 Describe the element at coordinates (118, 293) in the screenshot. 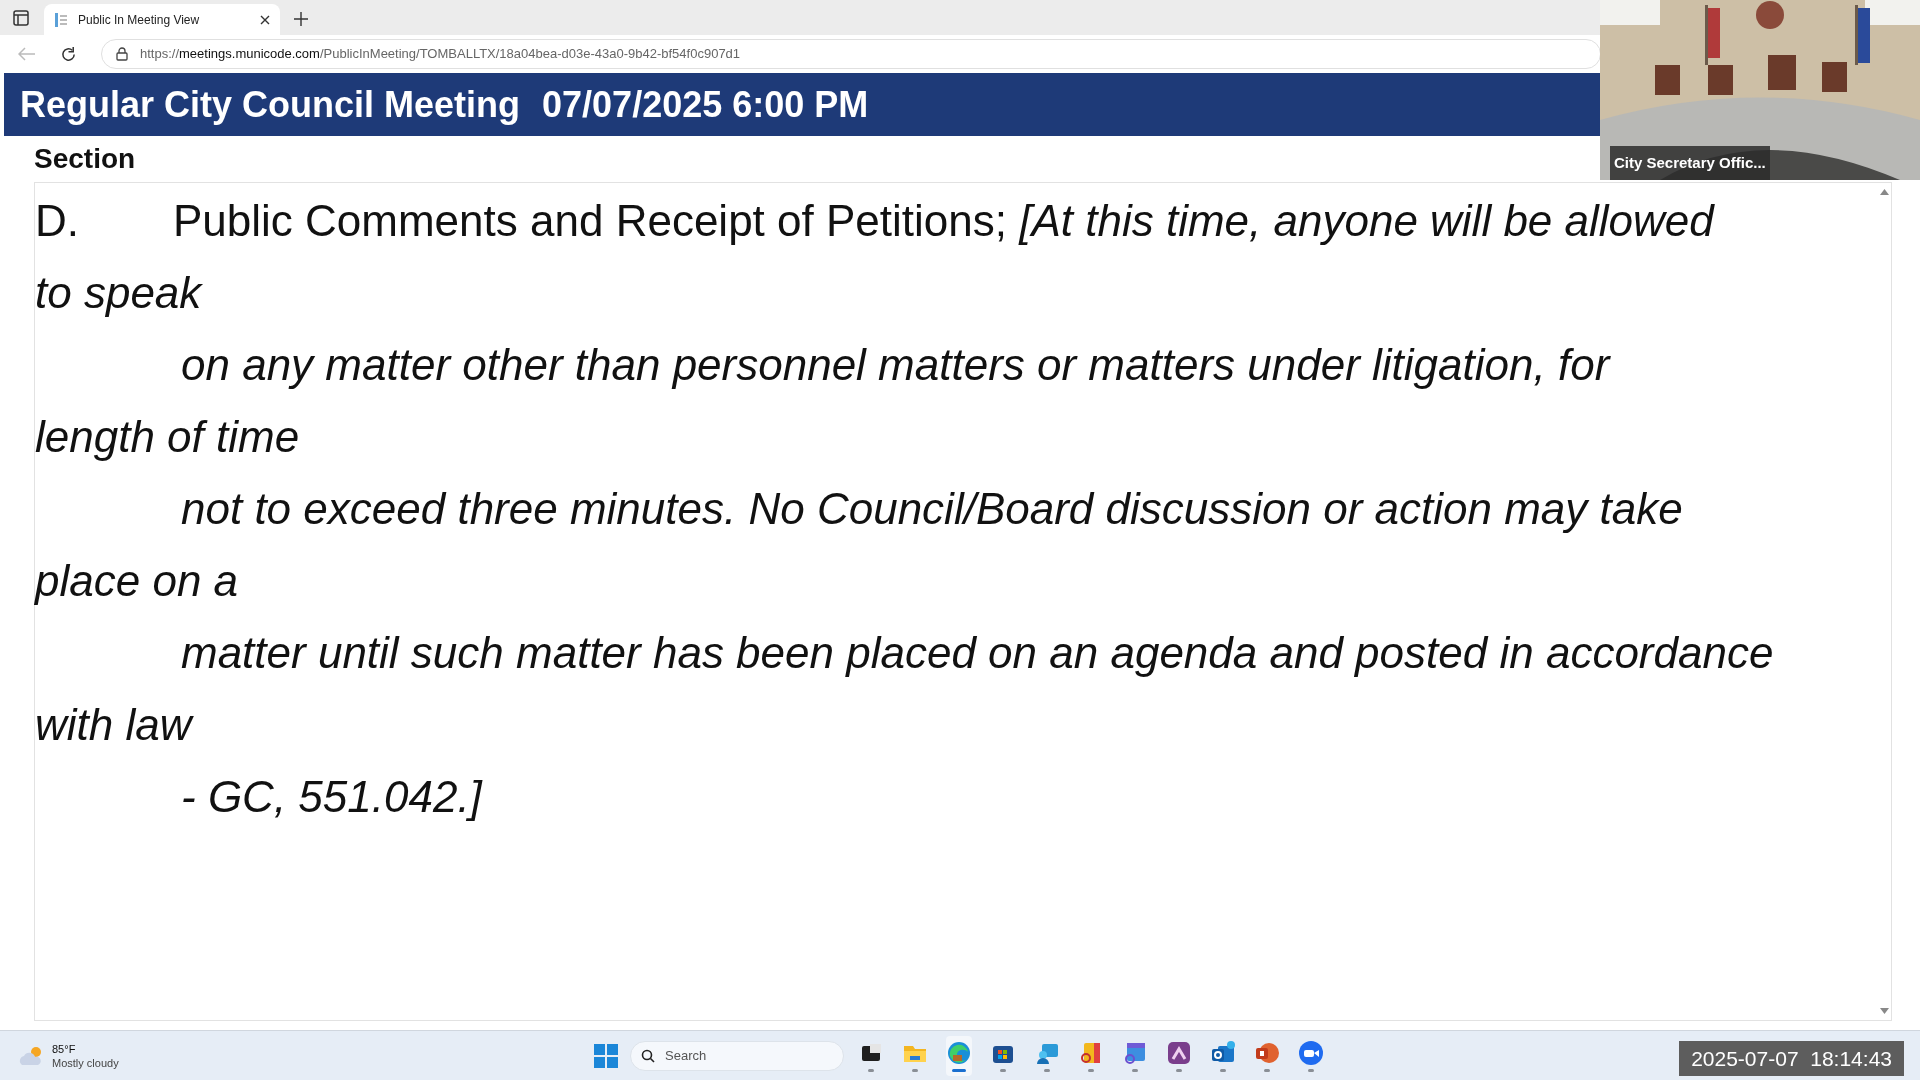

I see `agenda-text-line: to speak` at that location.